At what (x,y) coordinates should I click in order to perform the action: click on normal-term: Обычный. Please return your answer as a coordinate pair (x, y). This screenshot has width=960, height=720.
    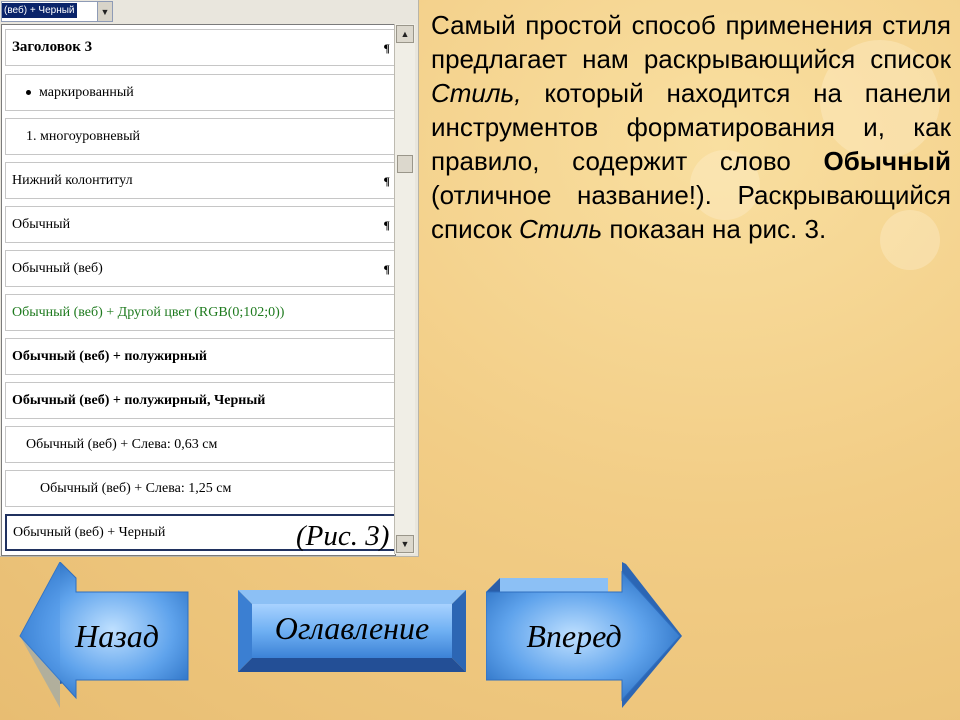
    Looking at the image, I should click on (887, 161).